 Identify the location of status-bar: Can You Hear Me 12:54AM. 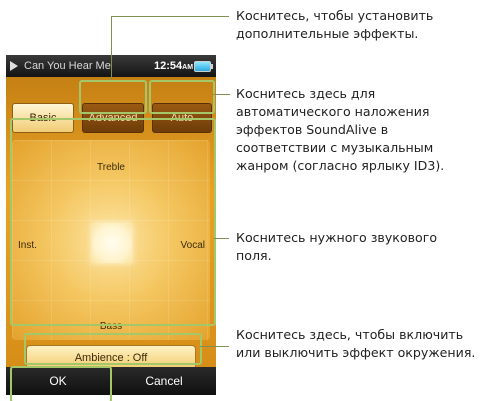
(111, 66).